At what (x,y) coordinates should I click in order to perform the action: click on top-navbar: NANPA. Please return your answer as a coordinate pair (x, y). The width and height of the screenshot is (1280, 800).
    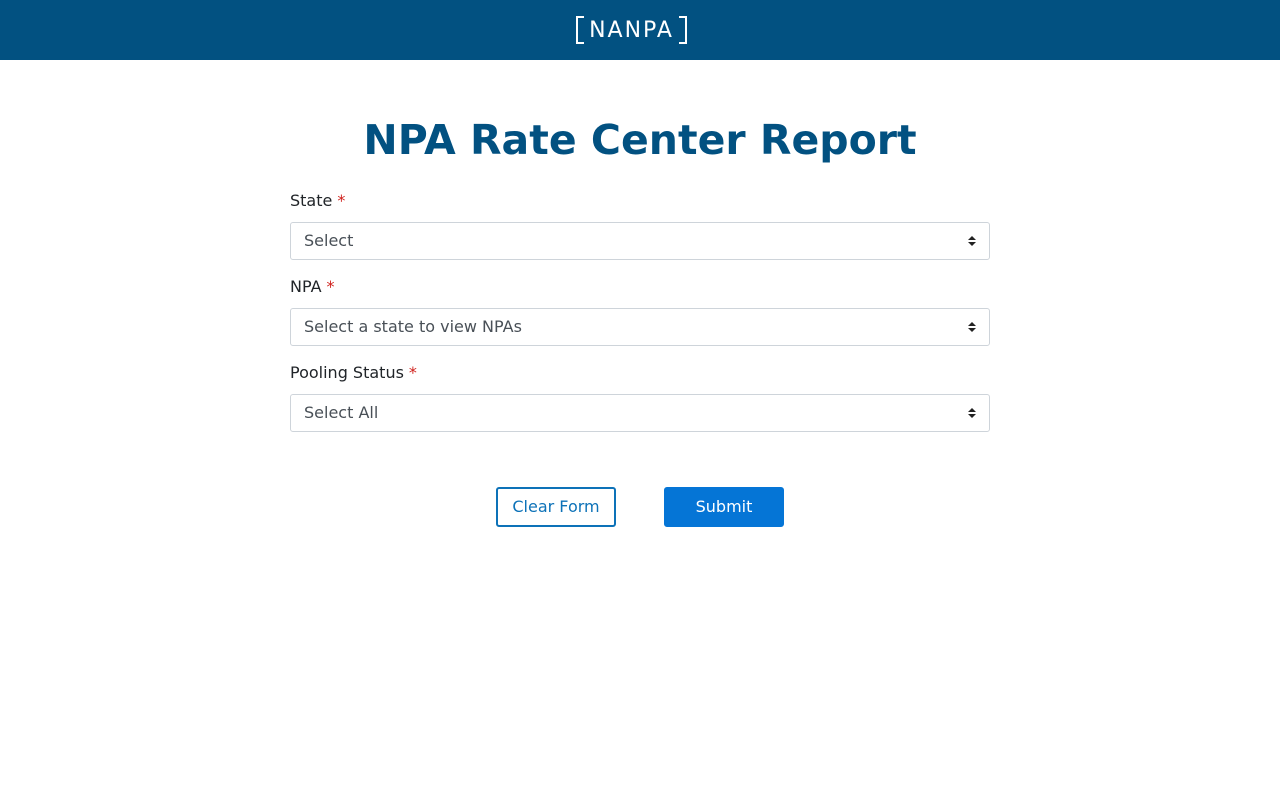
    Looking at the image, I should click on (640, 30).